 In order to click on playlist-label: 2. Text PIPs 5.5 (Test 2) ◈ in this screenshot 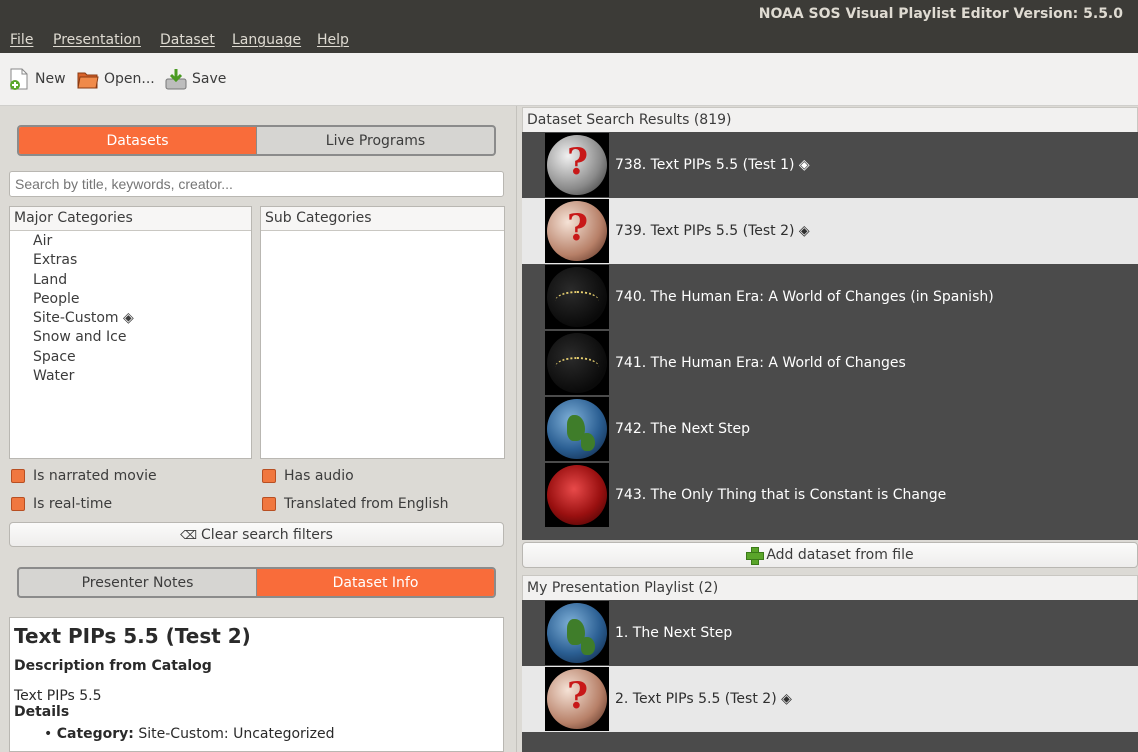, I will do `click(703, 699)`.